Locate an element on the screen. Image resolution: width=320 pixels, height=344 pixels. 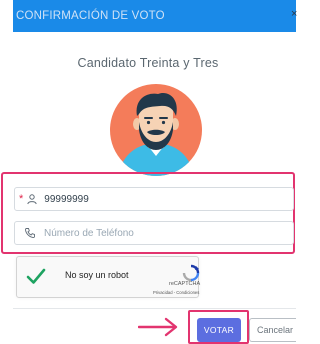
recaptcha-terms: Privacidad - Condiciones is located at coordinates (176, 292).